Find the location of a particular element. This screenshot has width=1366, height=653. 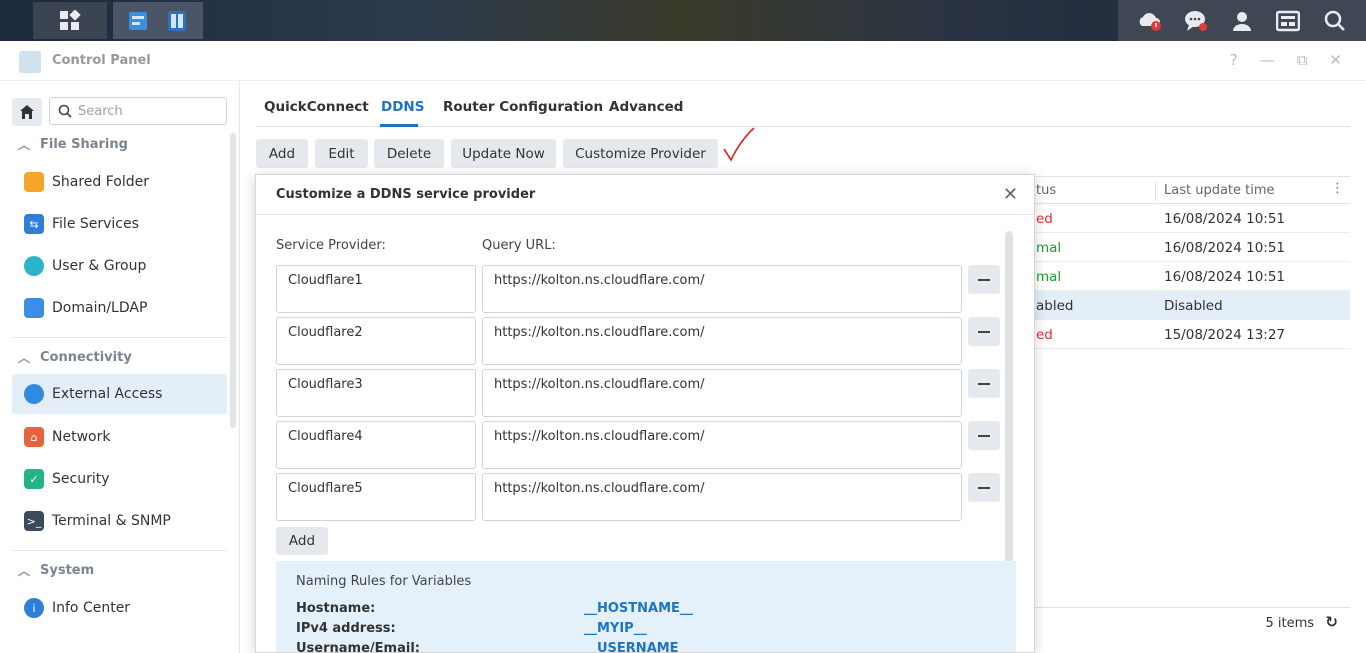

rule-label-hostname: Hostname: is located at coordinates (336, 608).